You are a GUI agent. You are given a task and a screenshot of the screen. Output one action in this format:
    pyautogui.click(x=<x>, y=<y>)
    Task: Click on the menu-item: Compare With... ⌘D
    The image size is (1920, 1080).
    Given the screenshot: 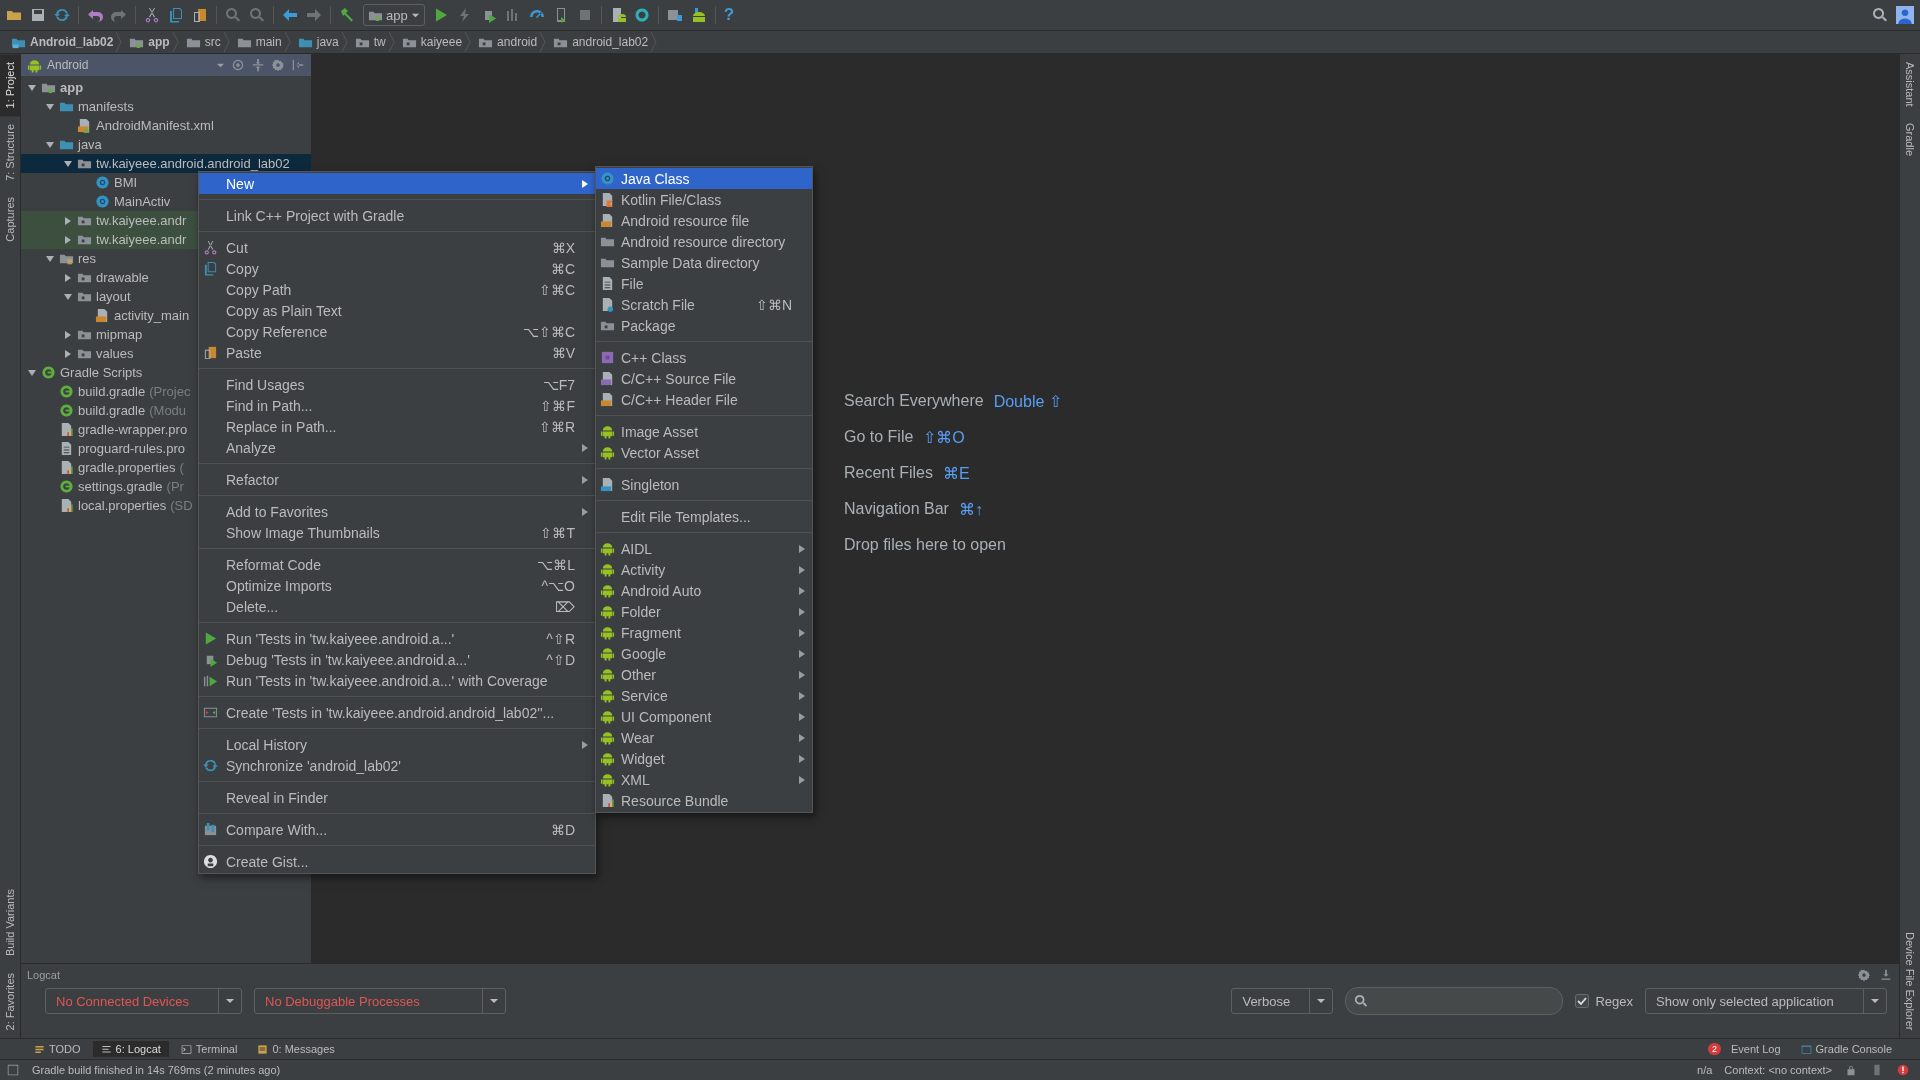 What is the action you would take?
    pyautogui.click(x=397, y=829)
    